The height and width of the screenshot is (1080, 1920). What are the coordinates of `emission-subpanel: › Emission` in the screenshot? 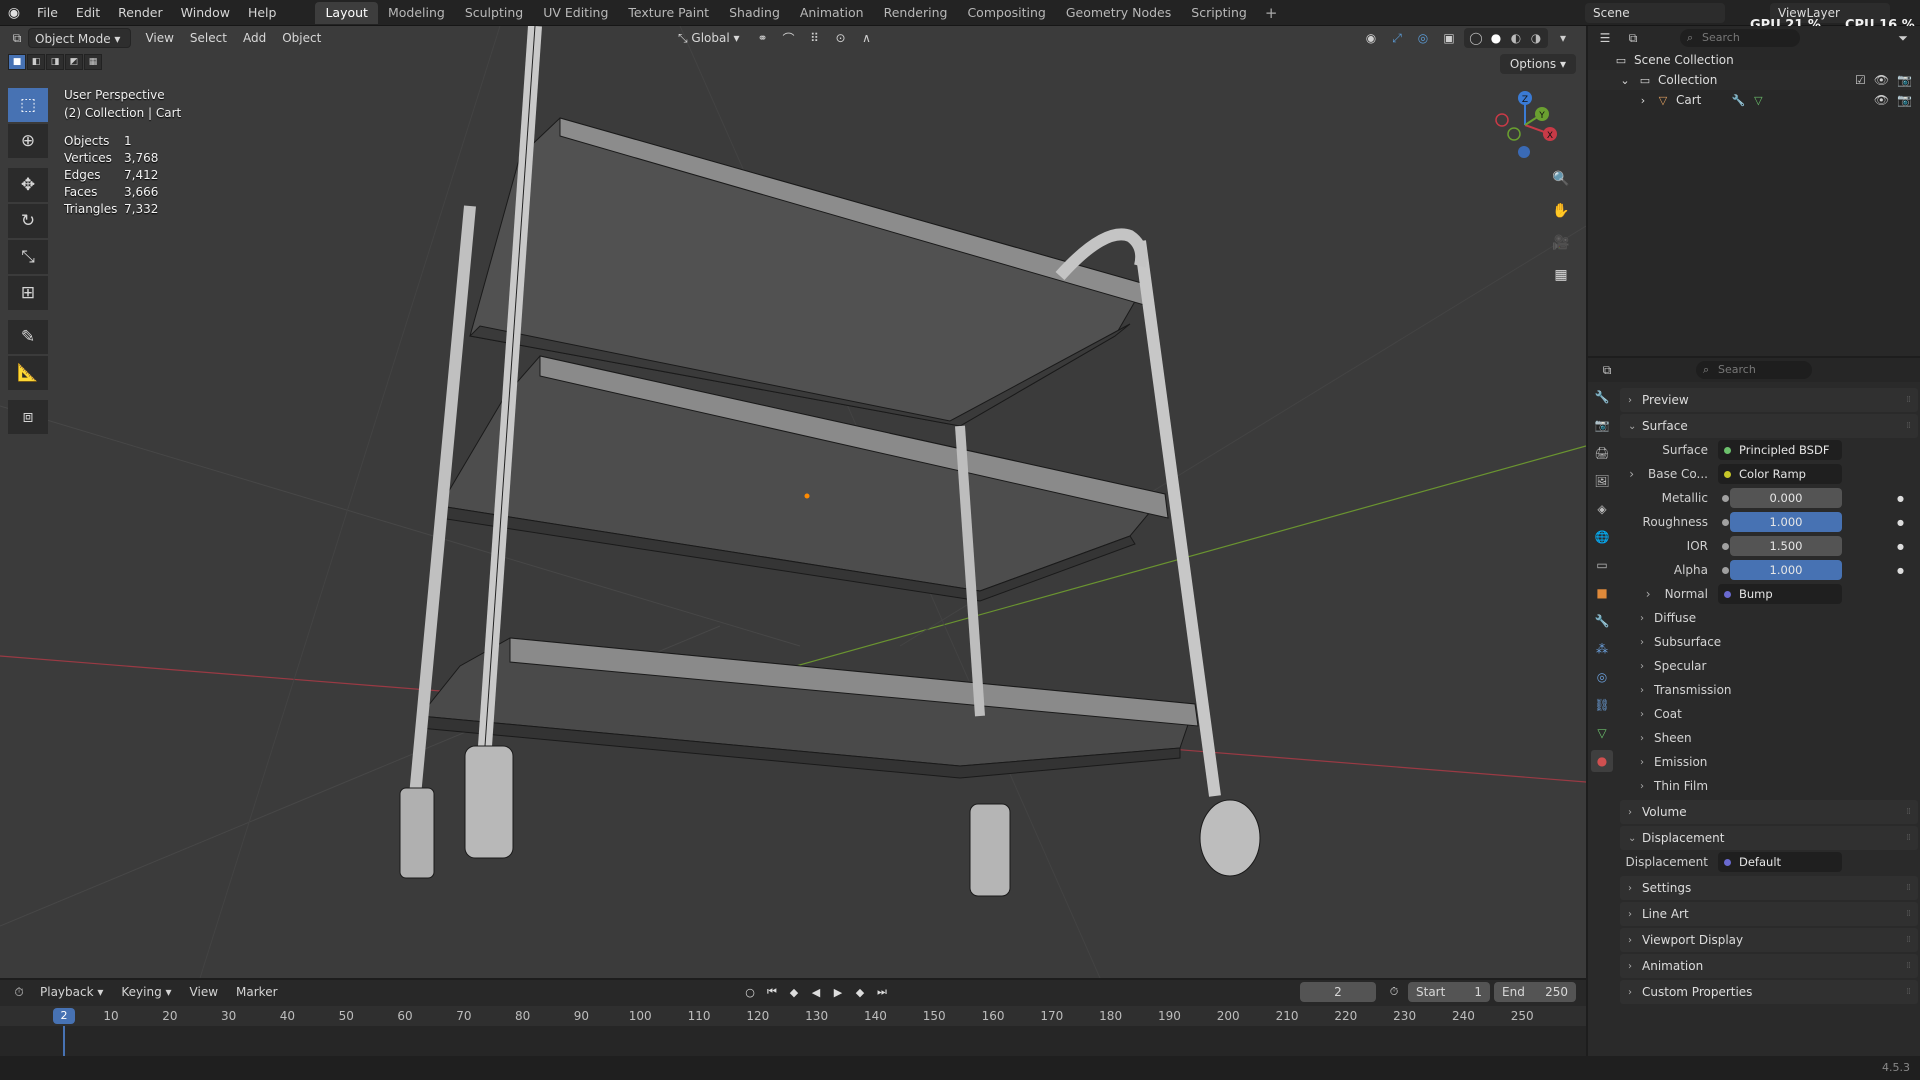 It's located at (1769, 762).